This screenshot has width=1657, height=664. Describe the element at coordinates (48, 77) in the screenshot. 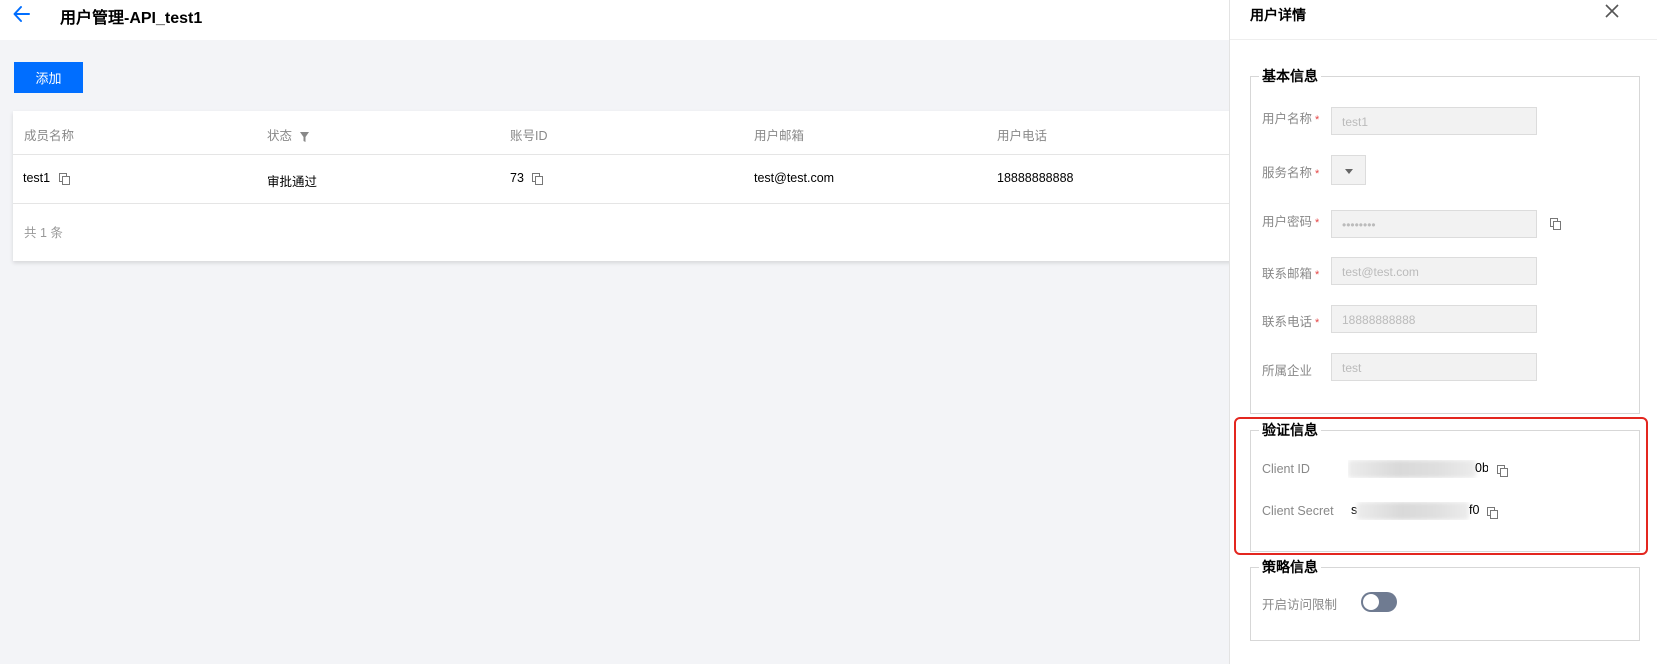

I see `add-button: 添加` at that location.